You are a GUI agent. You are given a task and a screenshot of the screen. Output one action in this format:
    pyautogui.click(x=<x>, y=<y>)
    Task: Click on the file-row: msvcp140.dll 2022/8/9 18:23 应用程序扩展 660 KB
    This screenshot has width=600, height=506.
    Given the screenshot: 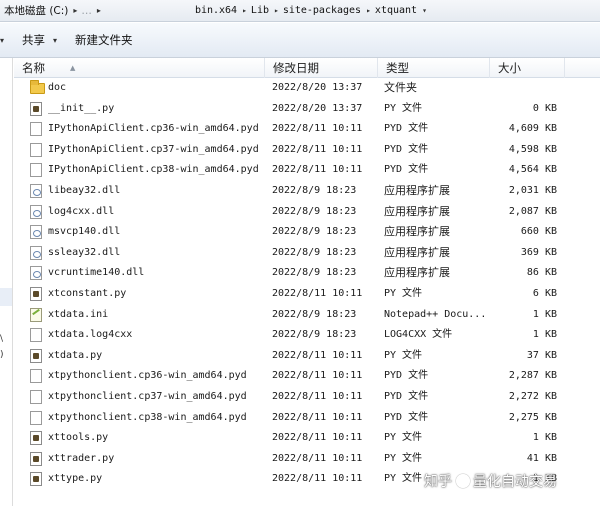 What is the action you would take?
    pyautogui.click(x=307, y=232)
    